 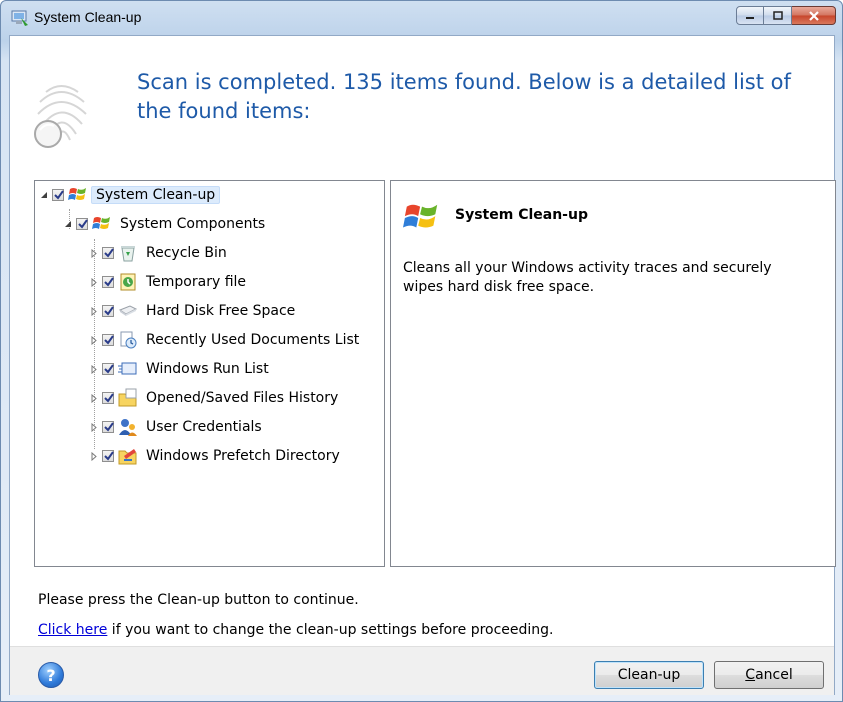 I want to click on cancel-label-rest: ancel, so click(x=774, y=675).